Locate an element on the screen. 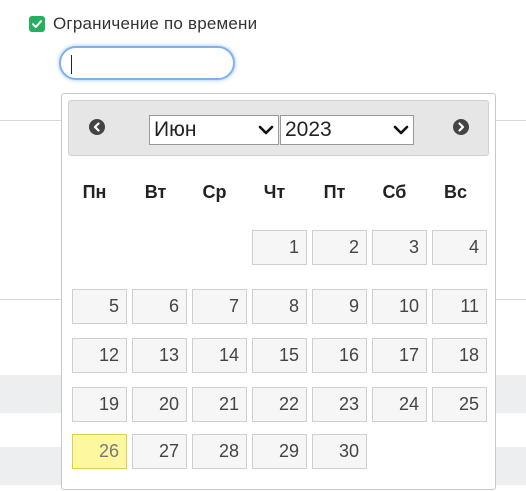 Image resolution: width=526 pixels, height=491 pixels. calendar-day: 12 is located at coordinates (99, 355).